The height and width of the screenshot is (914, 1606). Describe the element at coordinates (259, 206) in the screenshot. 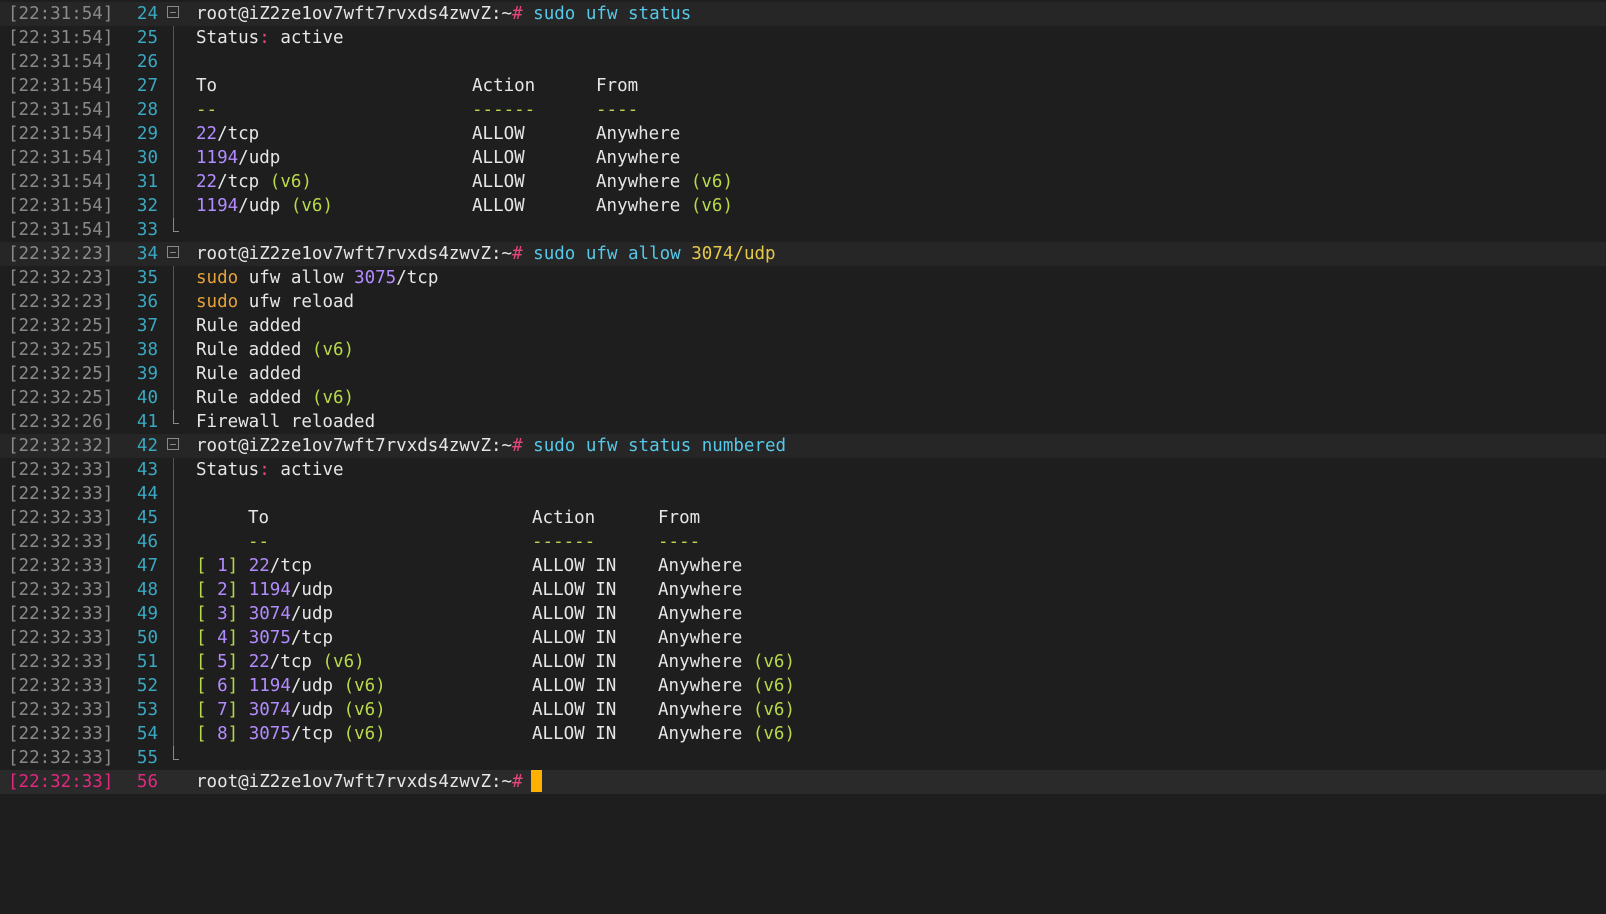

I see `rule-proto: /udp` at that location.